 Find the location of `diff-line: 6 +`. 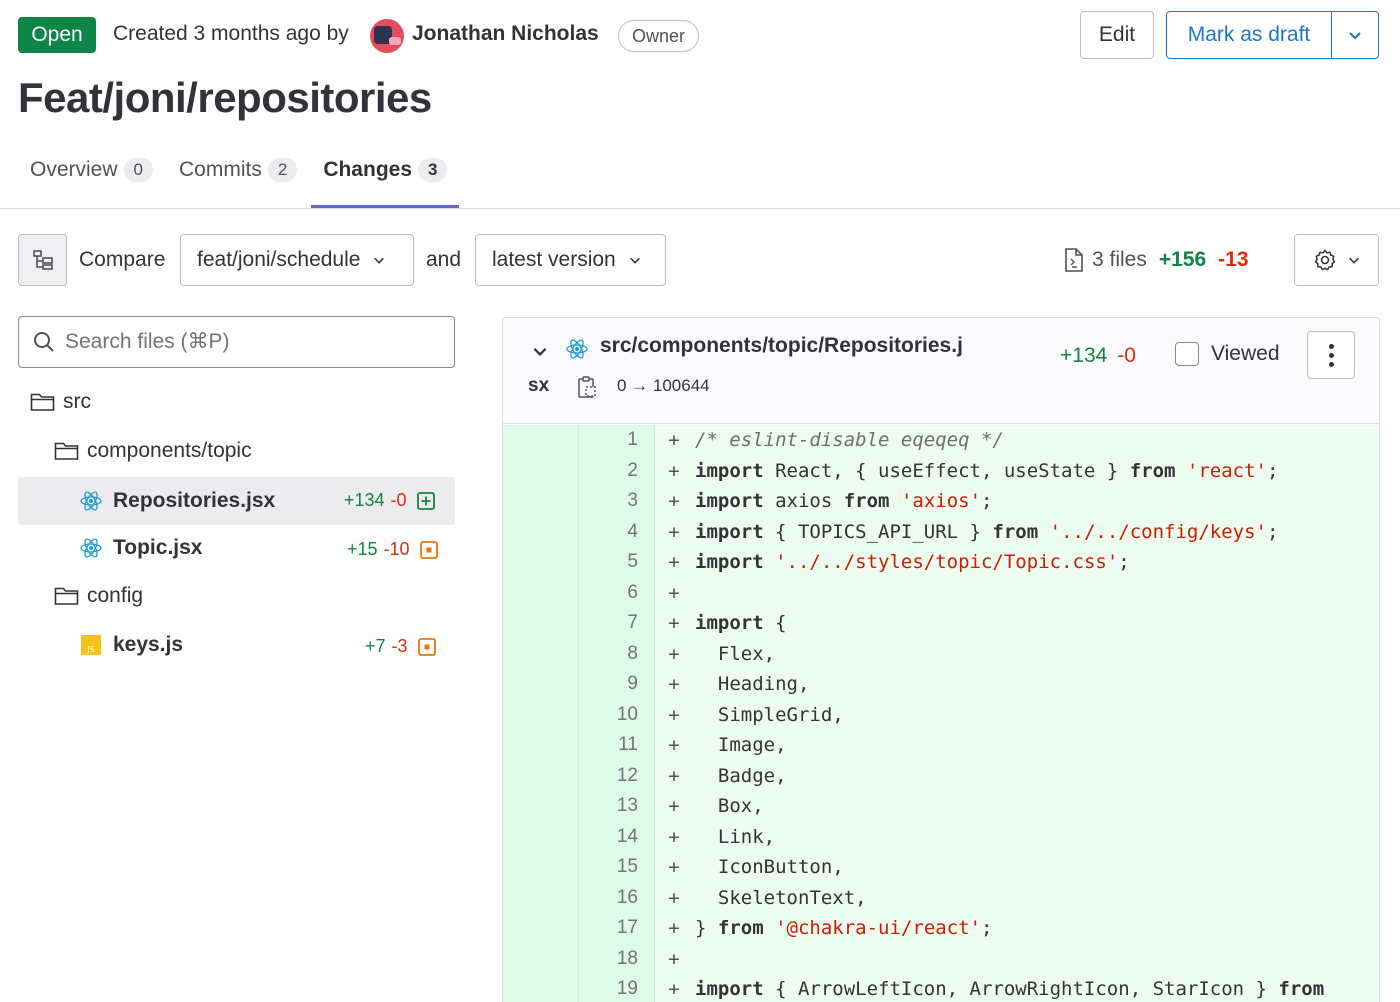

diff-line: 6 + is located at coordinates (941, 592).